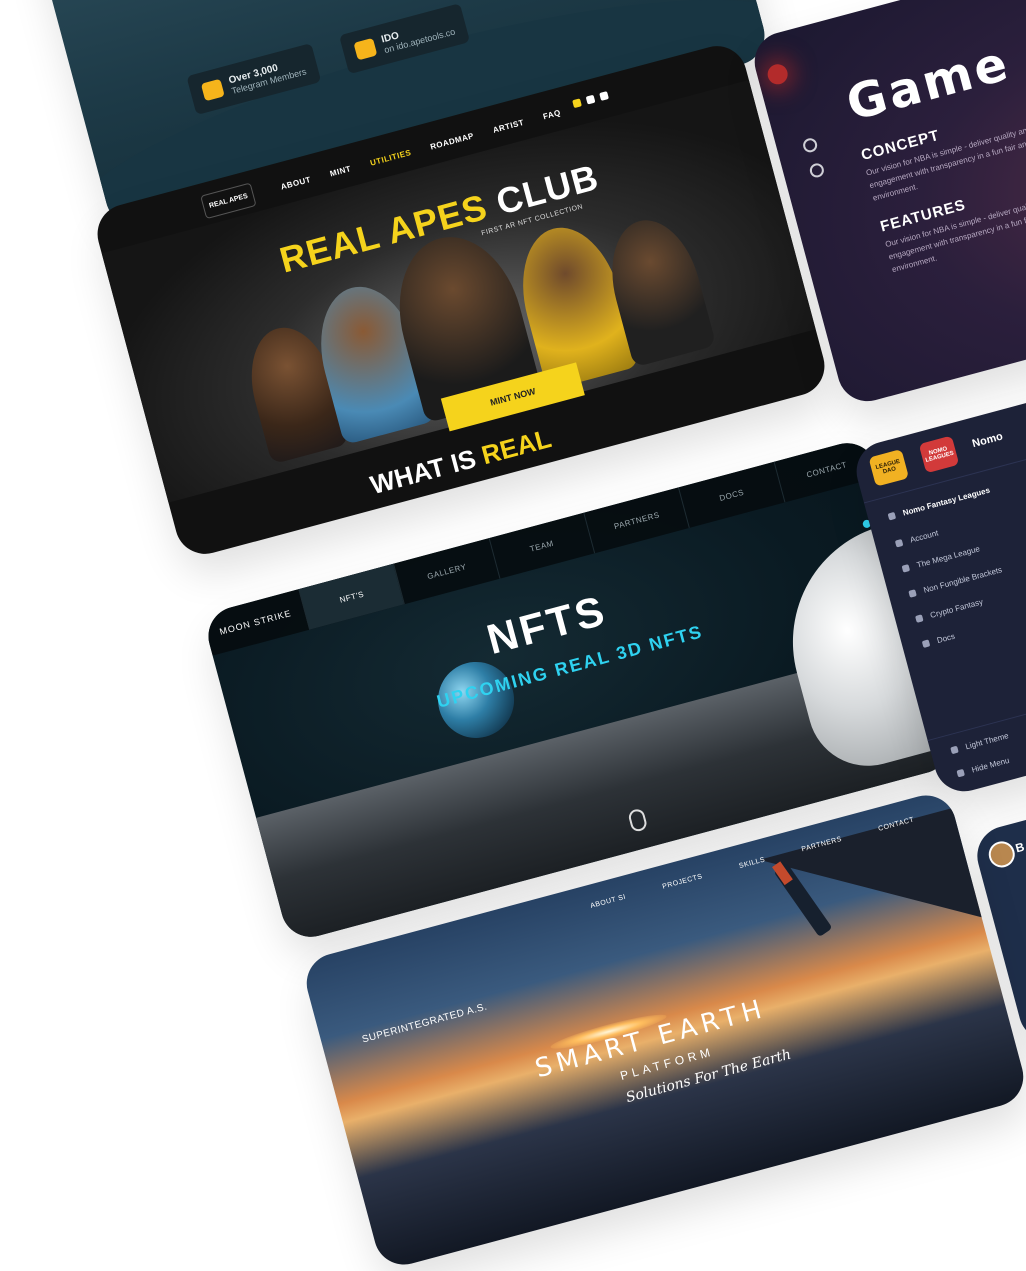 The height and width of the screenshot is (1271, 1026). Describe the element at coordinates (899, 543) in the screenshot. I see `user-icon` at that location.